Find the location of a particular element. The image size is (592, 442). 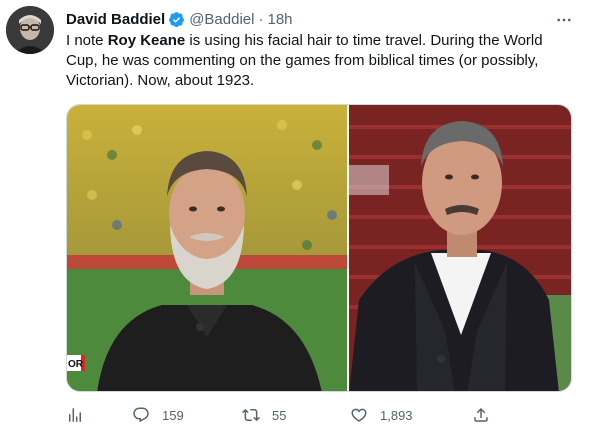

reply-icon is located at coordinates (141, 415).